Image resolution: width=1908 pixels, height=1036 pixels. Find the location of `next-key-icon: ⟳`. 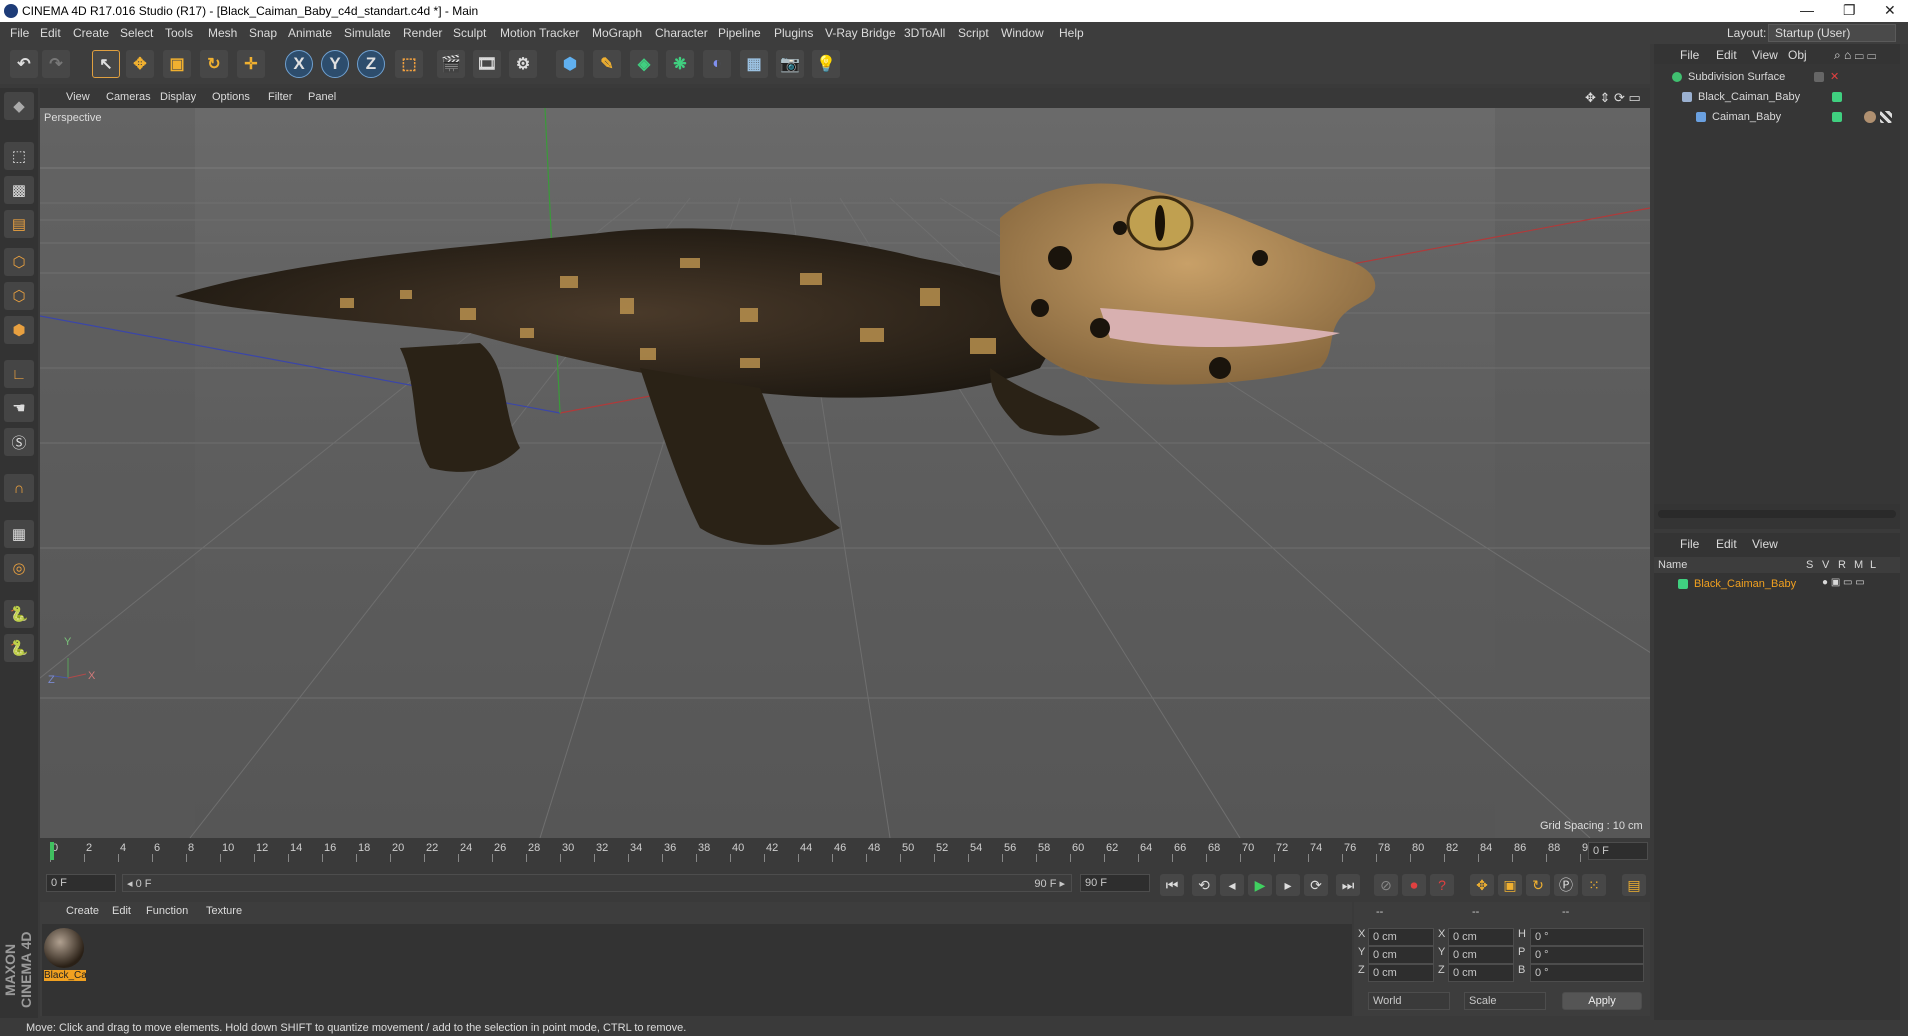

next-key-icon: ⟳ is located at coordinates (1316, 885).